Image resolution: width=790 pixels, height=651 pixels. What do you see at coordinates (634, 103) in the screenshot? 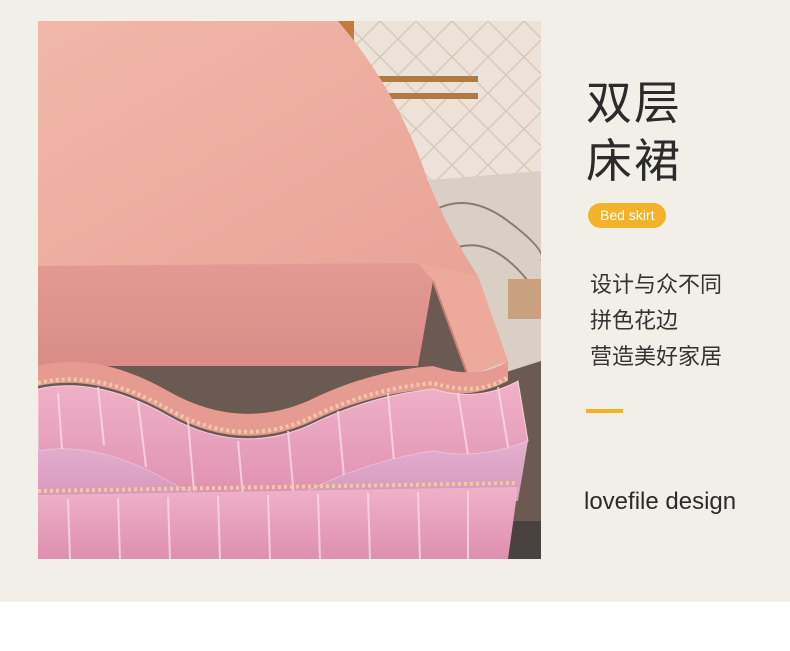
I see `title-line-1: 双层` at bounding box center [634, 103].